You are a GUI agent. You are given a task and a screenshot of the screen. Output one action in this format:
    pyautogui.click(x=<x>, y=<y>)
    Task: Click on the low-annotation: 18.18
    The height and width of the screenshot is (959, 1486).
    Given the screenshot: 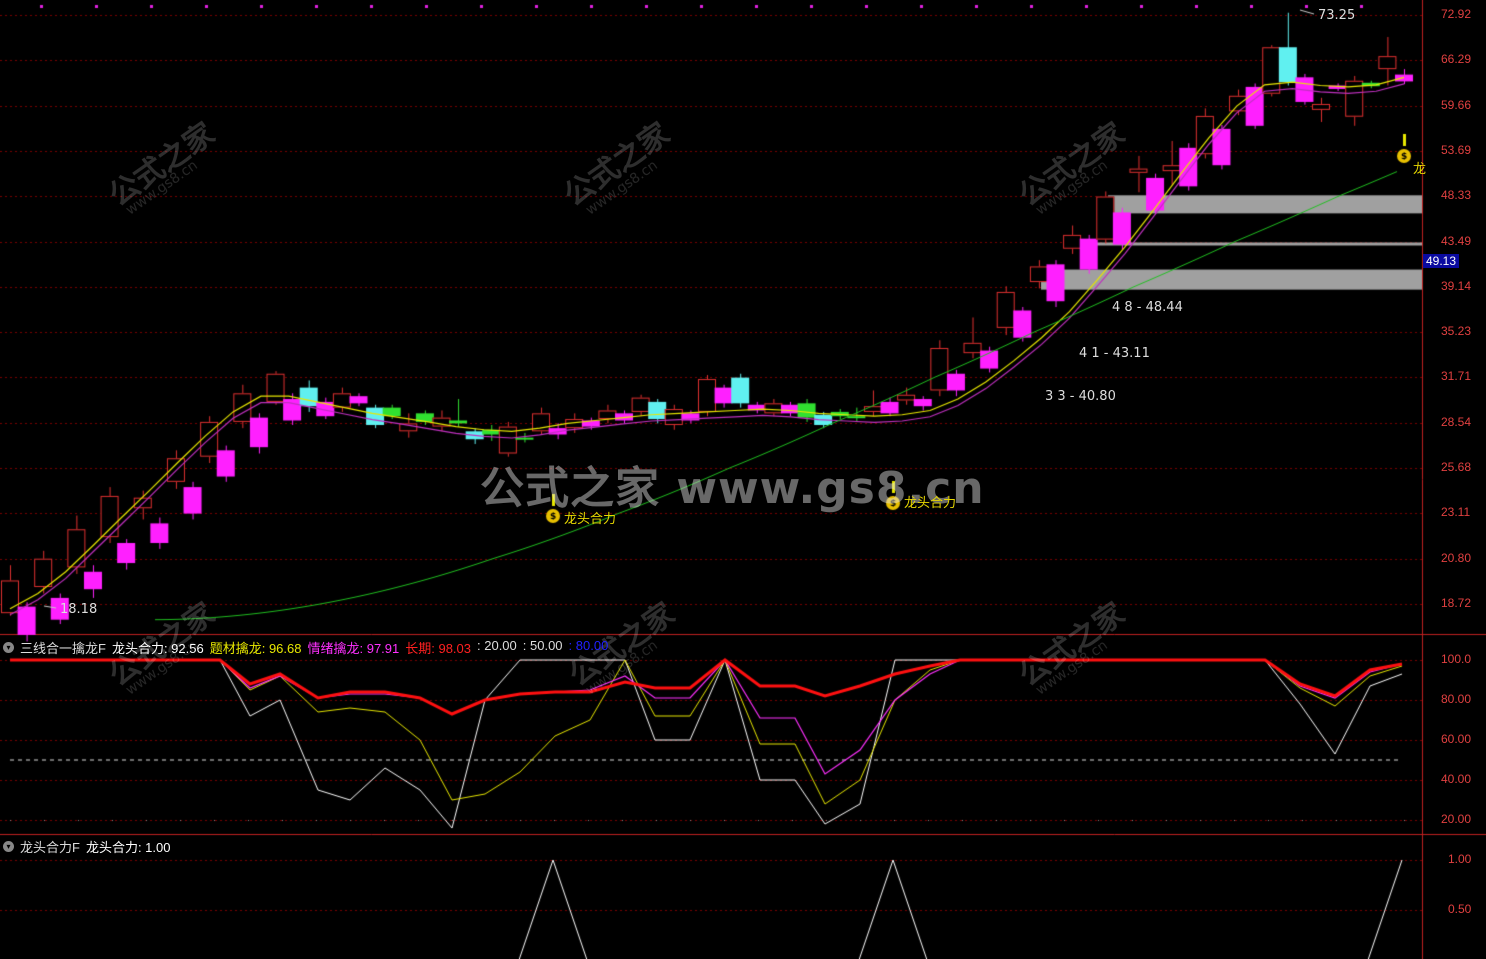 What is the action you would take?
    pyautogui.click(x=79, y=609)
    